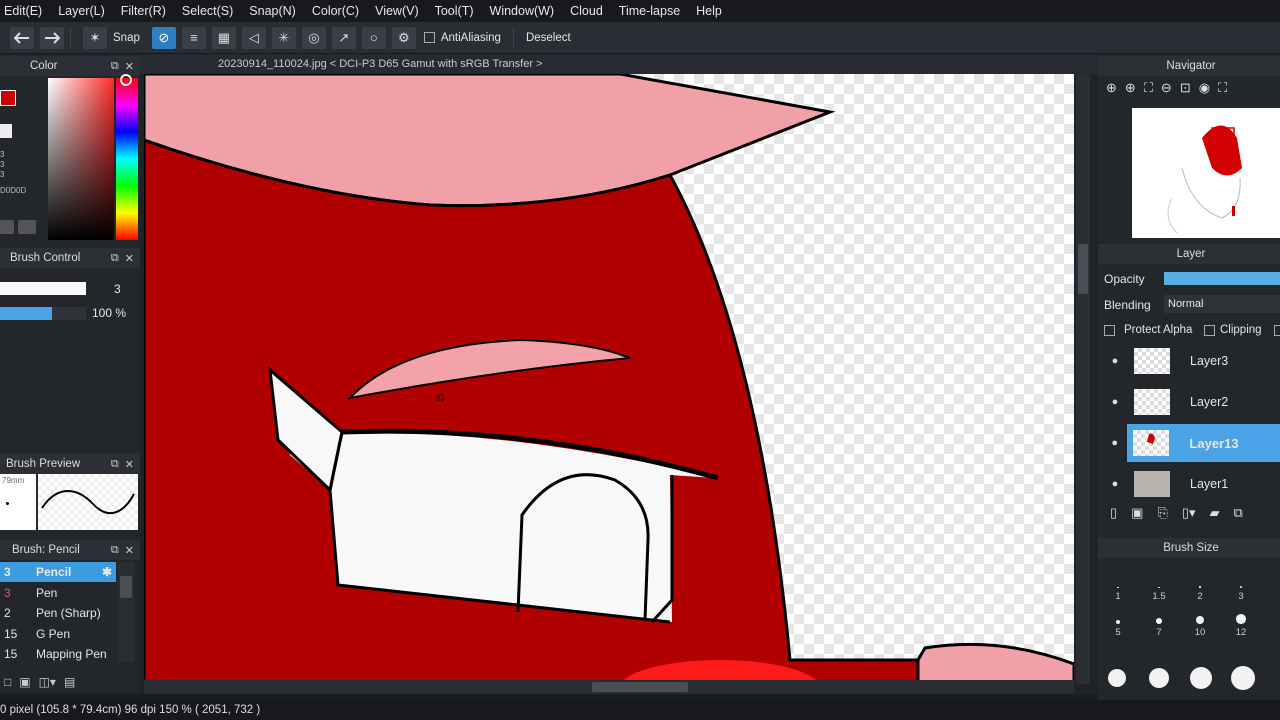 Image resolution: width=1280 pixels, height=720 pixels. What do you see at coordinates (1209, 330) in the screenshot?
I see `clipping-checkbox` at bounding box center [1209, 330].